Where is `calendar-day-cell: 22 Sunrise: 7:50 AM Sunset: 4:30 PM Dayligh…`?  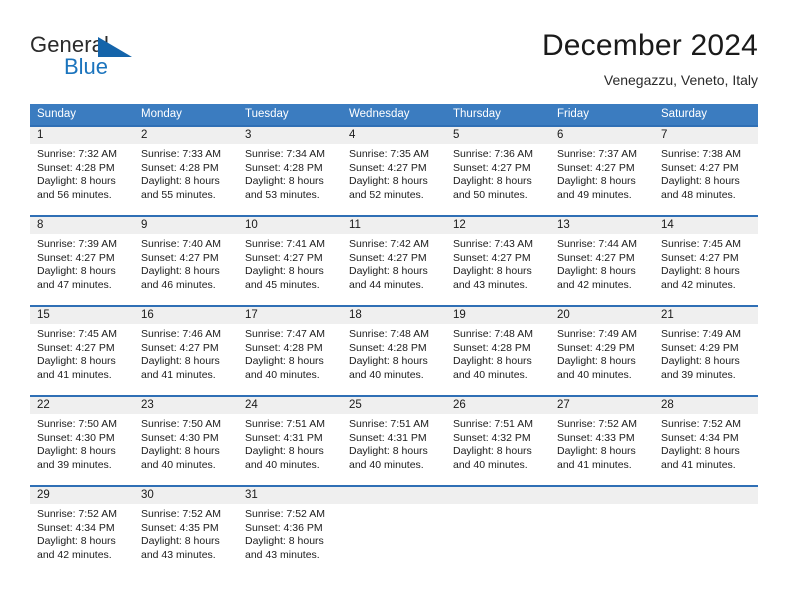 calendar-day-cell: 22 Sunrise: 7:50 AM Sunset: 4:30 PM Dayligh… is located at coordinates (82, 440).